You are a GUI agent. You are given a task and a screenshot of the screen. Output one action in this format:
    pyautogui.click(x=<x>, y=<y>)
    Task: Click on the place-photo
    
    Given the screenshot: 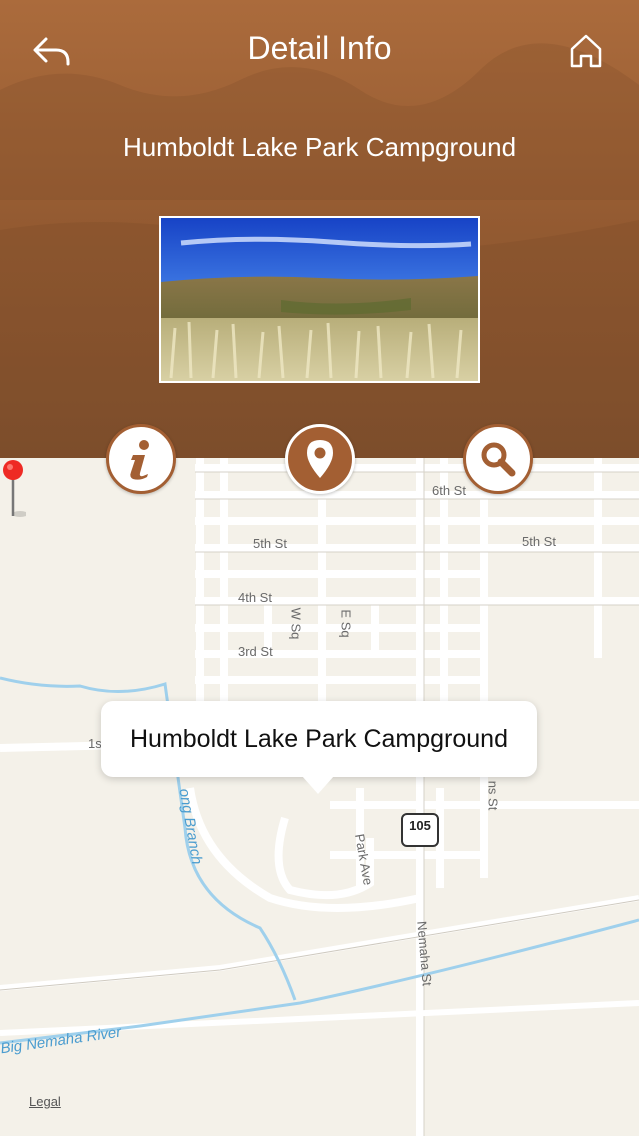 What is the action you would take?
    pyautogui.click(x=319, y=299)
    